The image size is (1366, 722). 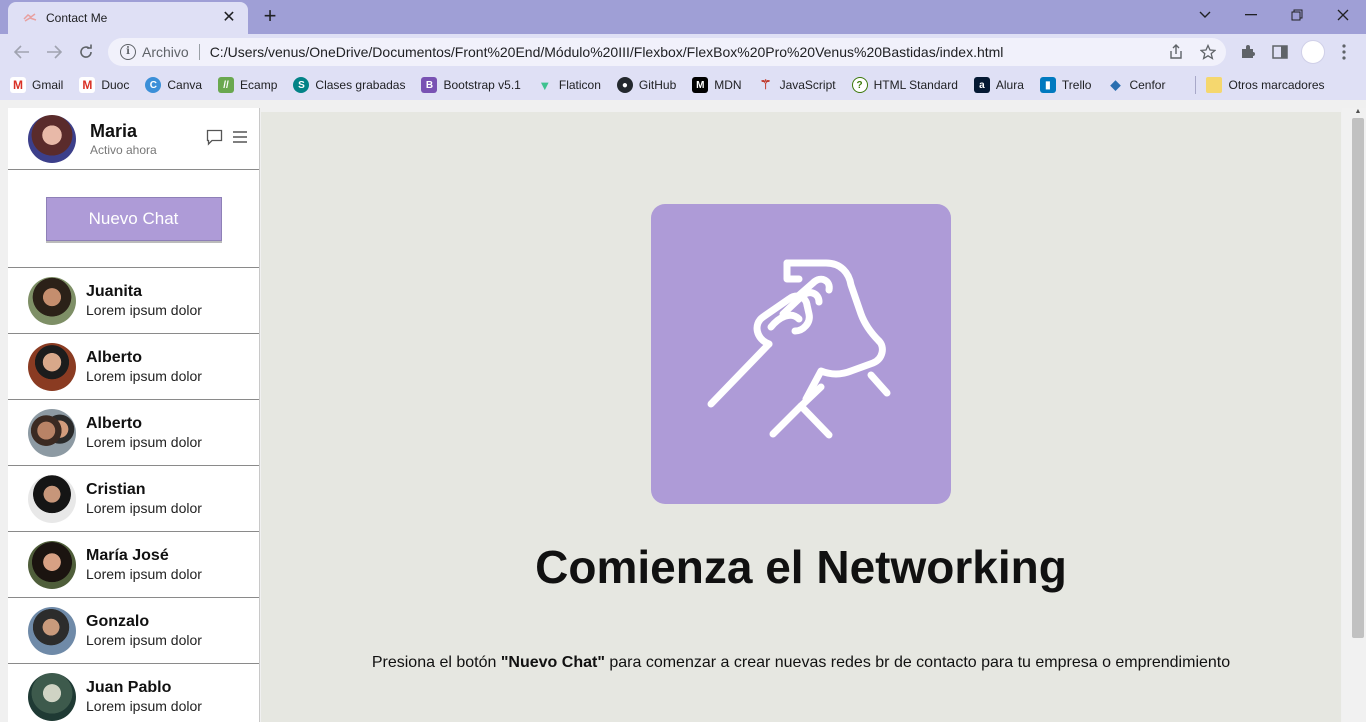 I want to click on contact-item-maria-jose: María José Lorem ipsum dolor, so click(x=133, y=565).